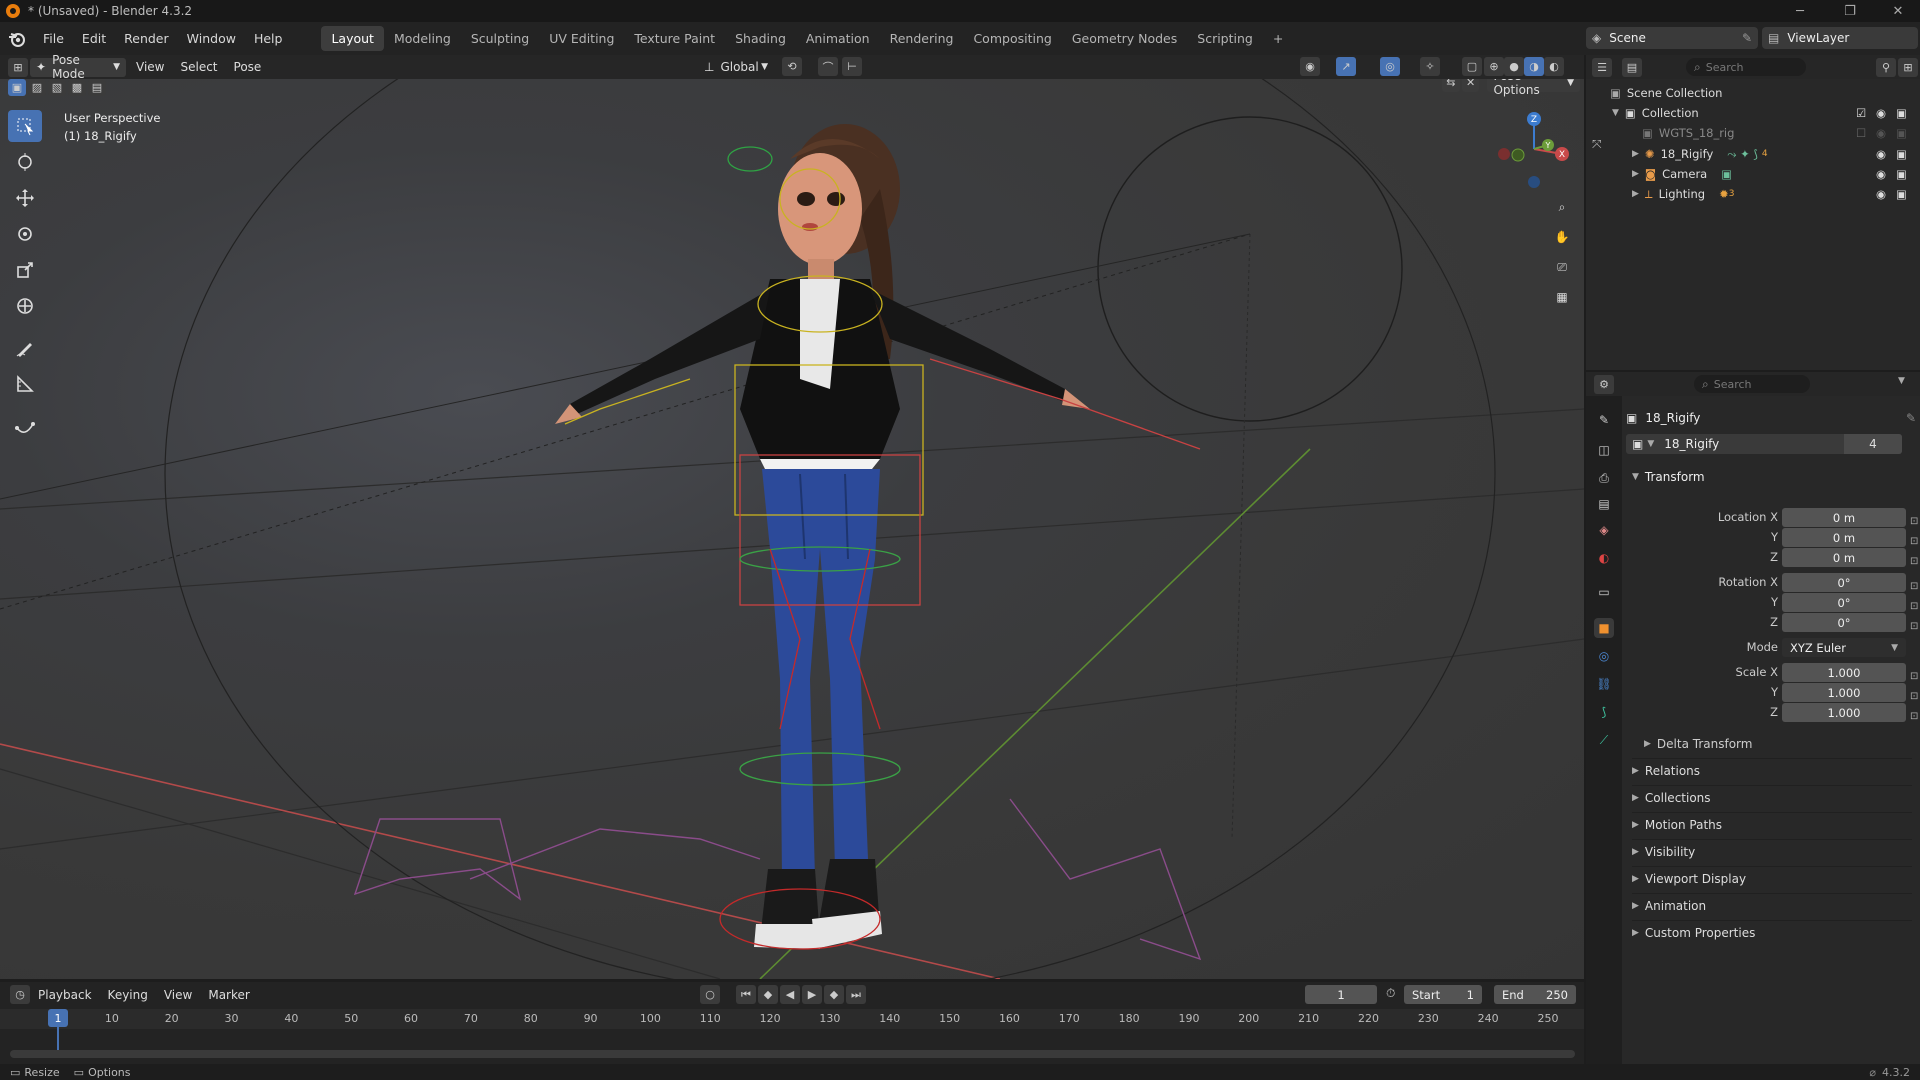 The image size is (1920, 1080). What do you see at coordinates (1908, 67) in the screenshot?
I see `new-collection-icon: ⊞` at bounding box center [1908, 67].